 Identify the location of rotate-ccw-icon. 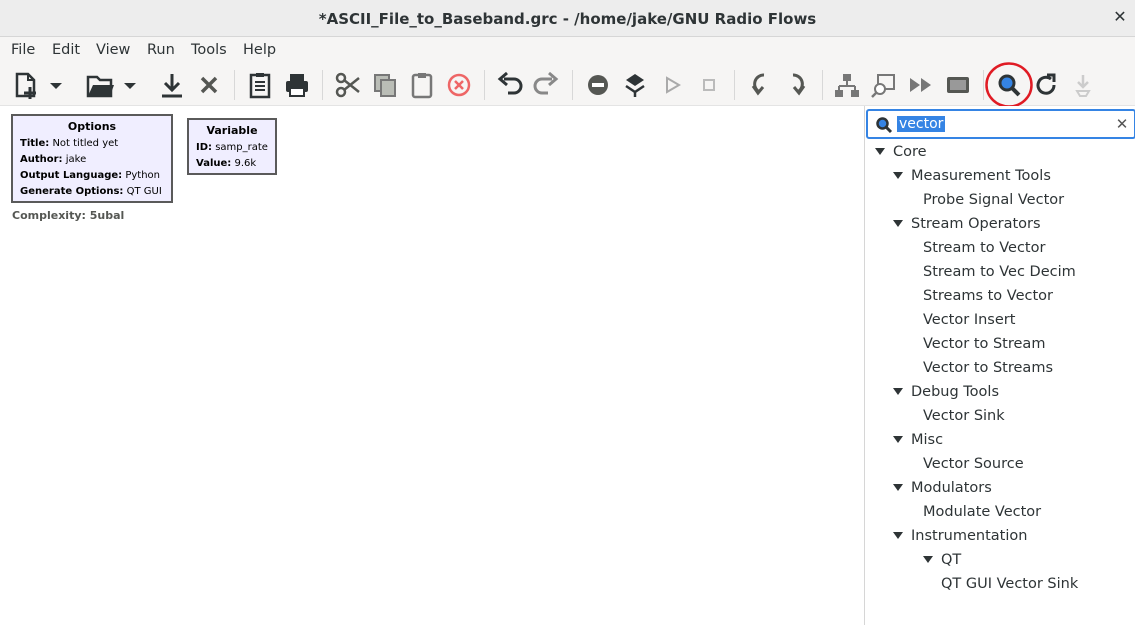
(760, 85).